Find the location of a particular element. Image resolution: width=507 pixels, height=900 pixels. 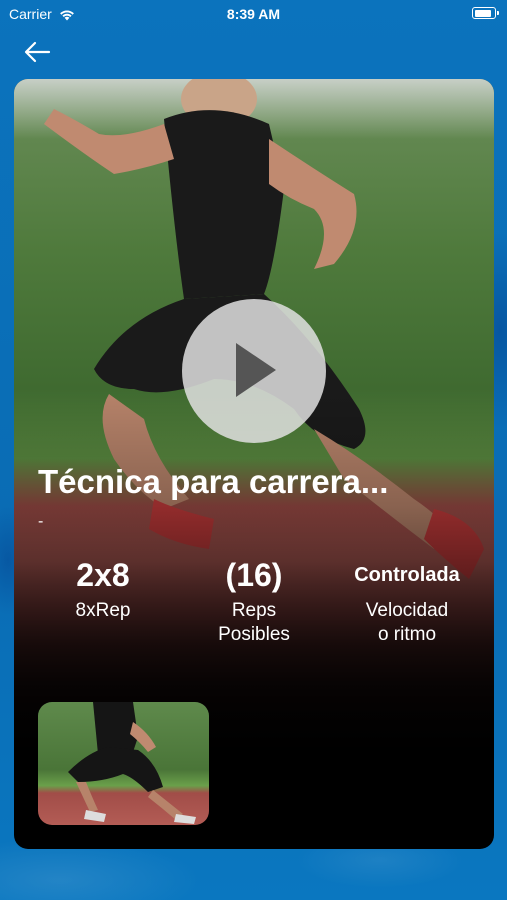

play-icon is located at coordinates (256, 370).